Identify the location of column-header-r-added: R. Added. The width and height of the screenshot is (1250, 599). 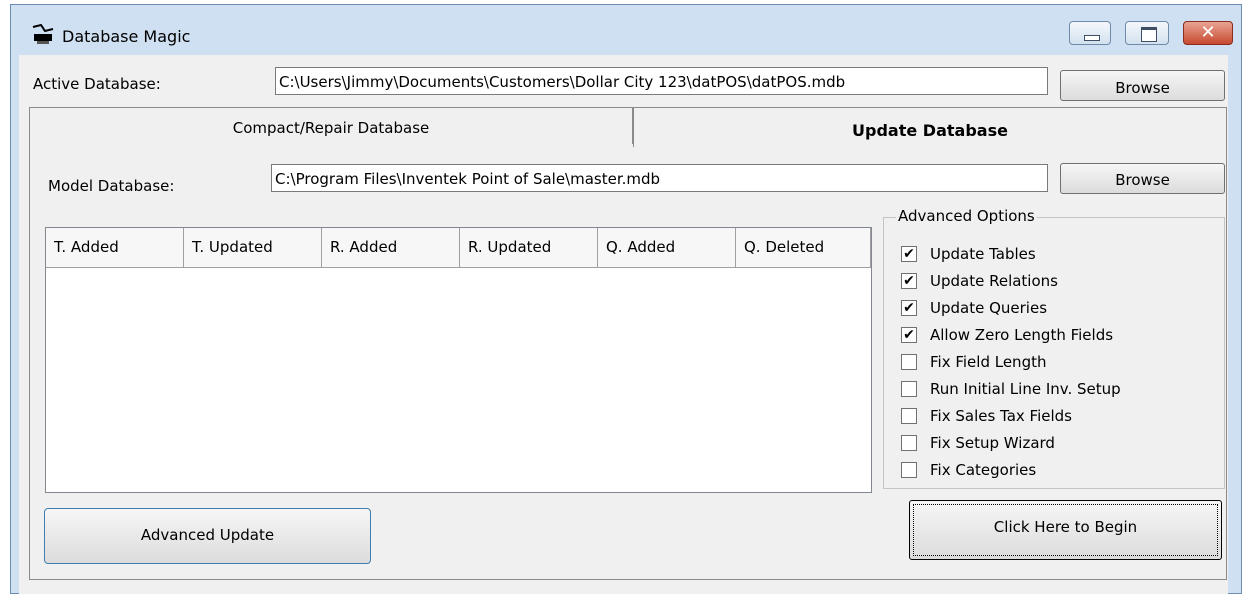
(391, 248).